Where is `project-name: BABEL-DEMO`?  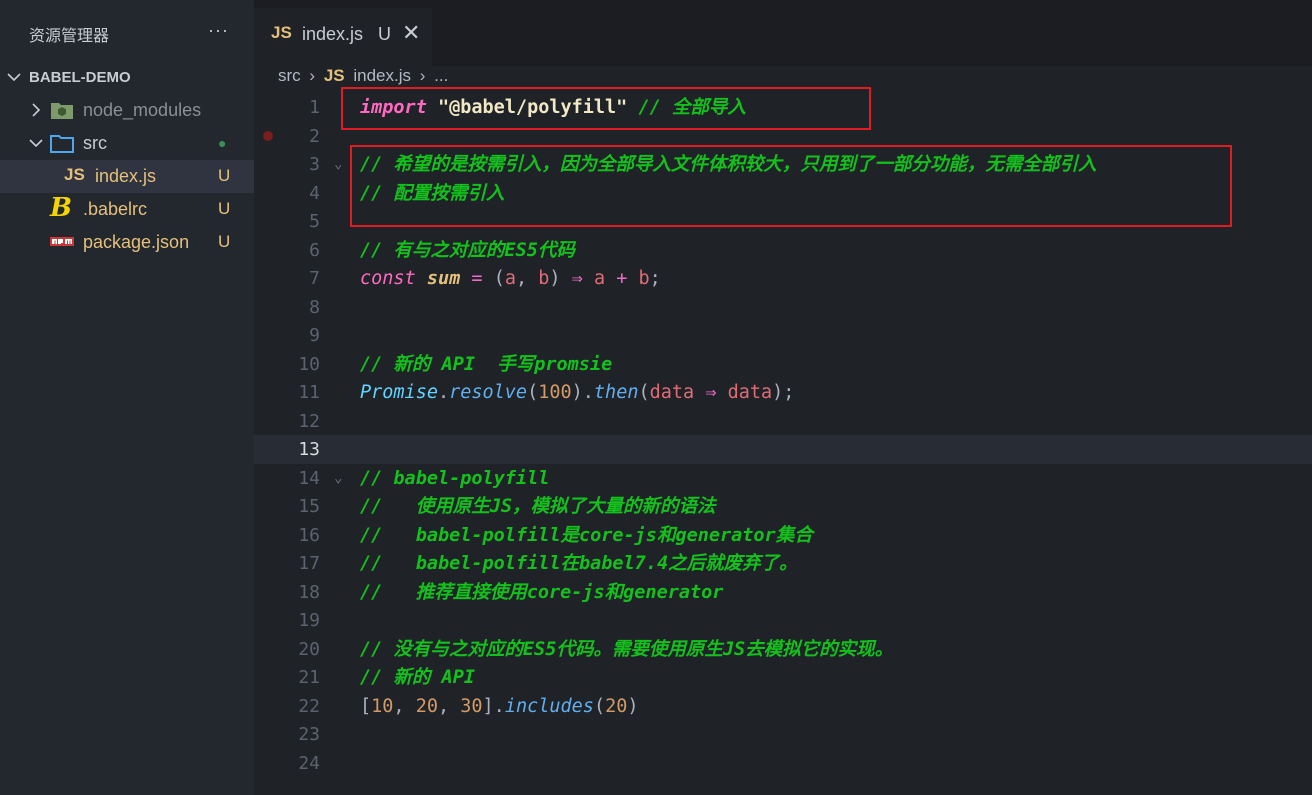
project-name: BABEL-DEMO is located at coordinates (80, 77).